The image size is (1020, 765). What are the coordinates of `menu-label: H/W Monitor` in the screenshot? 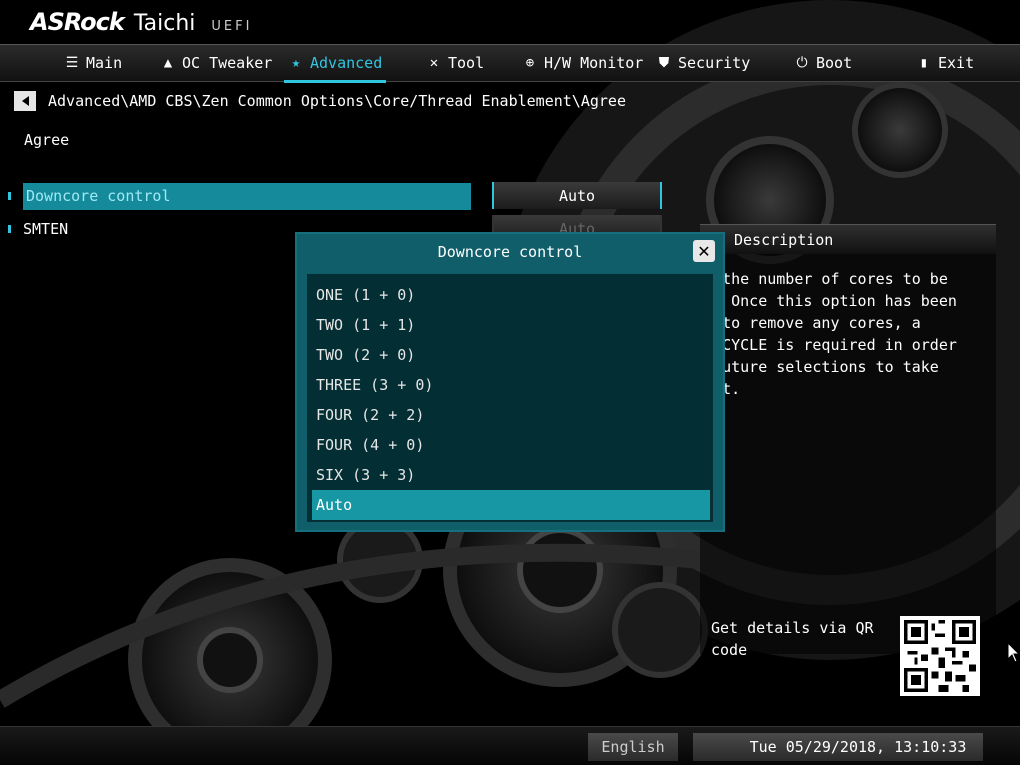 It's located at (594, 63).